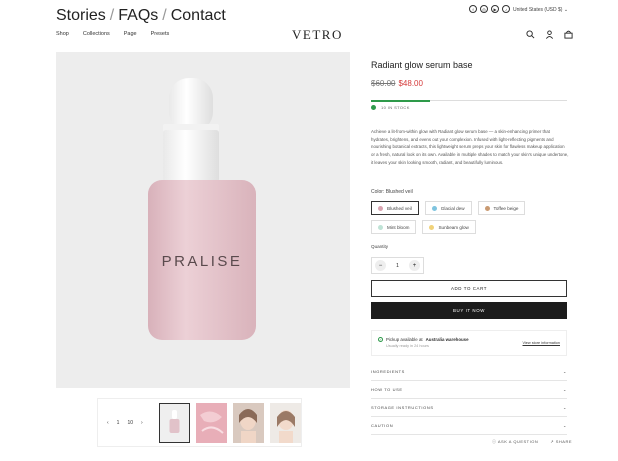 This screenshot has height=461, width=618. I want to click on locale-label: United States (USD $), so click(538, 10).